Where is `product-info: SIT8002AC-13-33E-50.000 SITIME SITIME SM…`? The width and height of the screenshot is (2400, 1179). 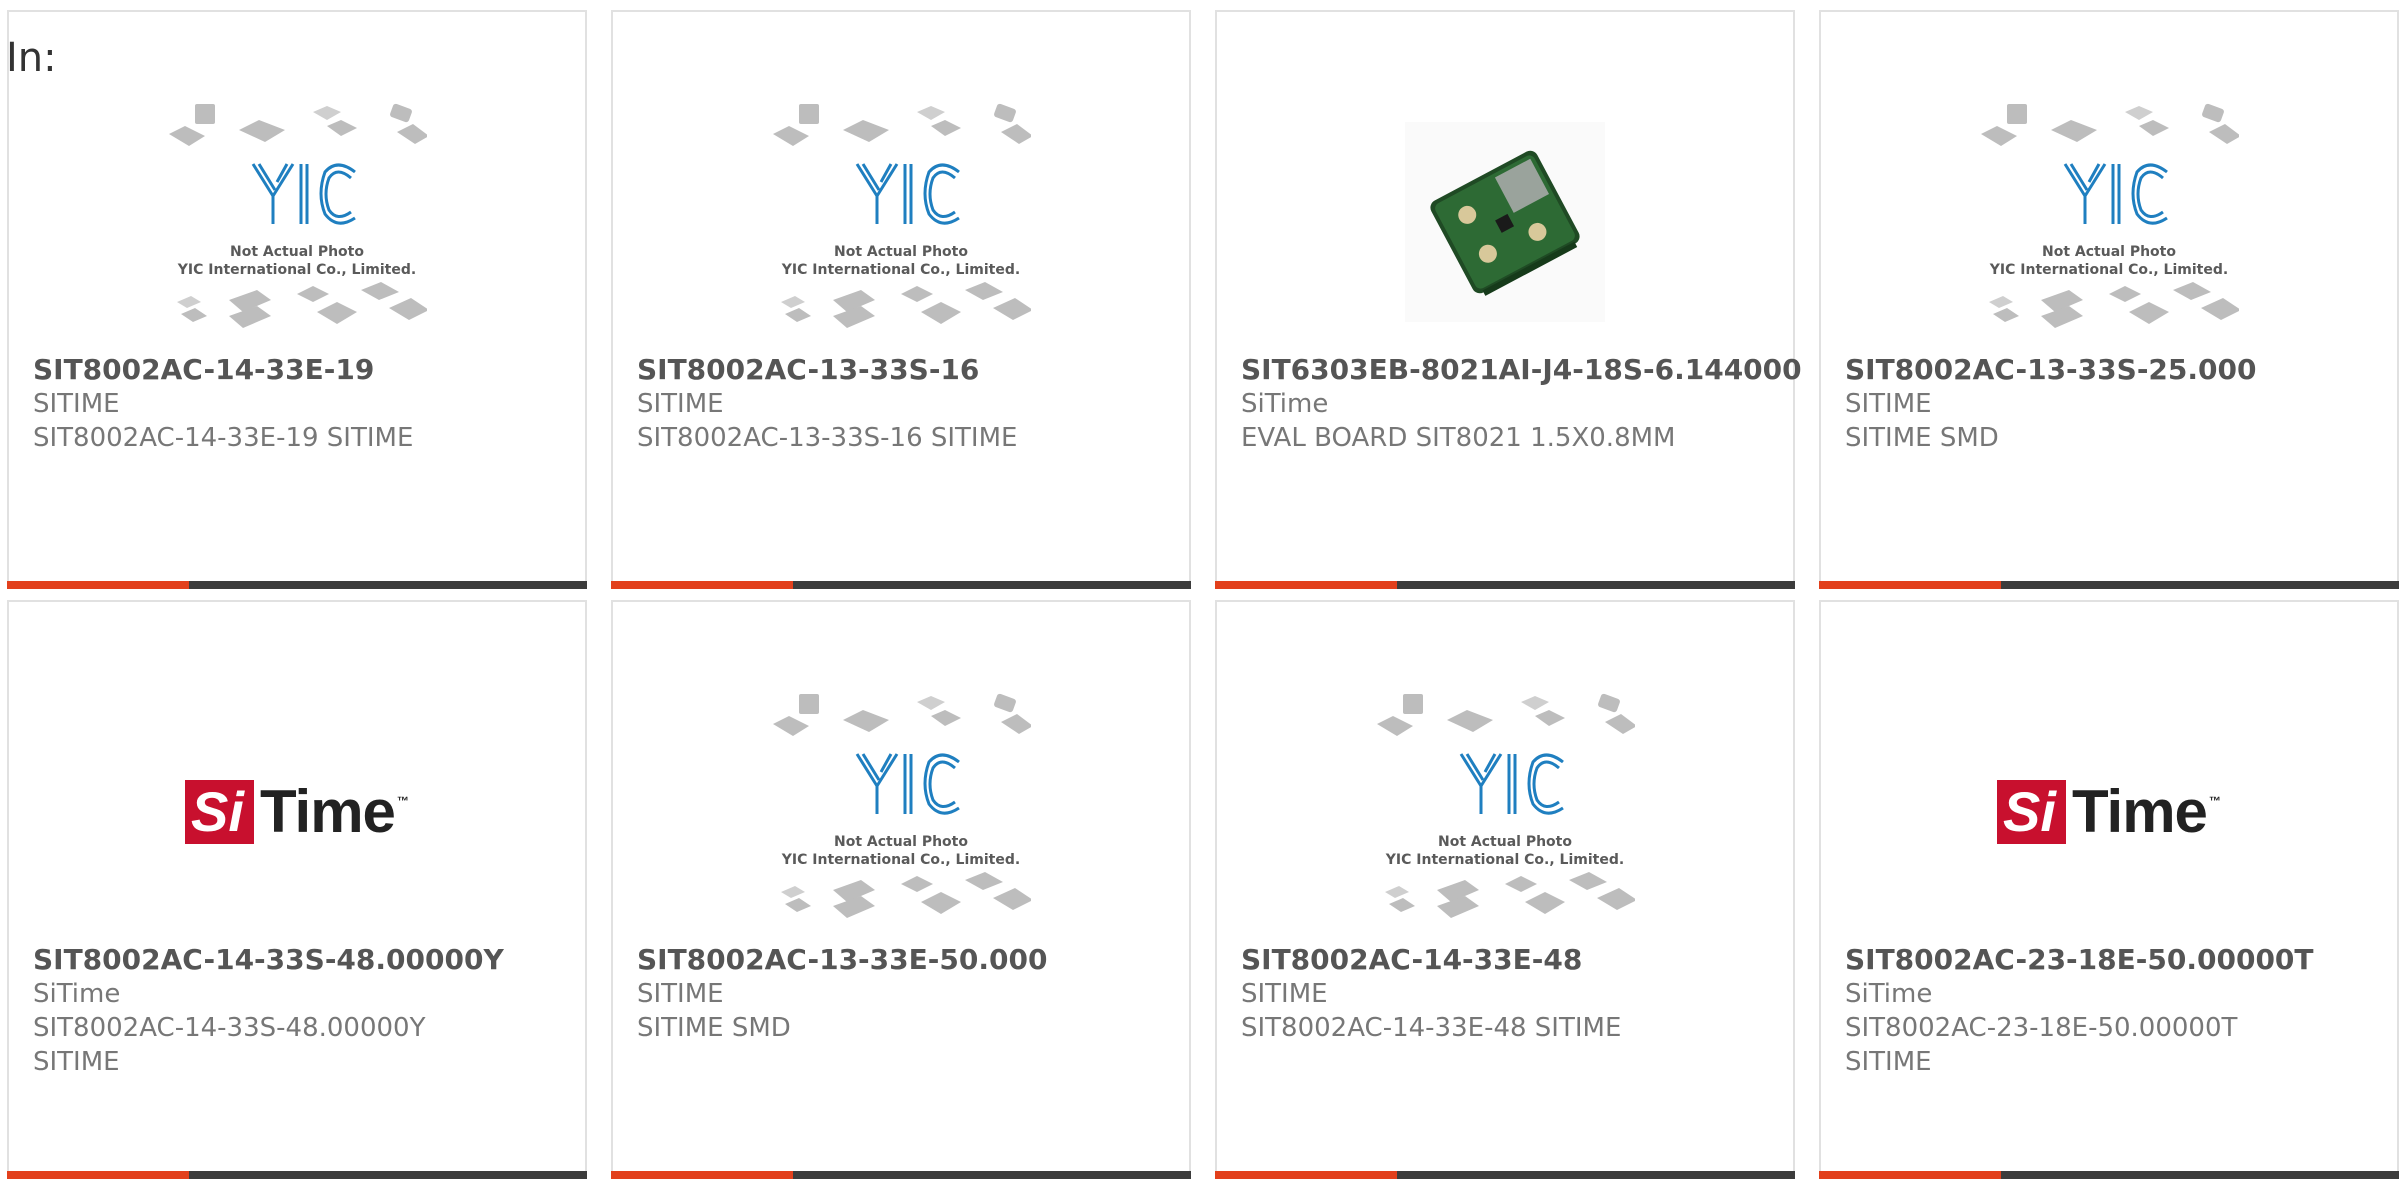 product-info: SIT8002AC-13-33E-50.000 SITIME SITIME SM… is located at coordinates (905, 994).